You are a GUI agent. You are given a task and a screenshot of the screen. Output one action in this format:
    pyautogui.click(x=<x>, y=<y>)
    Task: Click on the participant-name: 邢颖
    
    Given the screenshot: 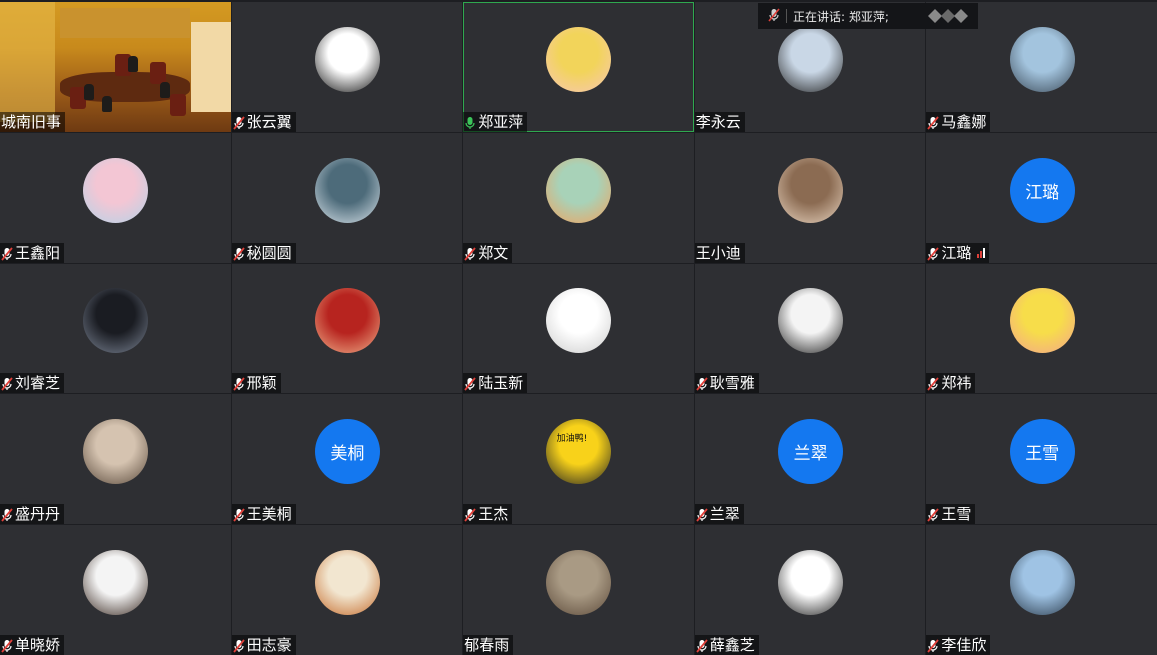 What is the action you would take?
    pyautogui.click(x=261, y=383)
    